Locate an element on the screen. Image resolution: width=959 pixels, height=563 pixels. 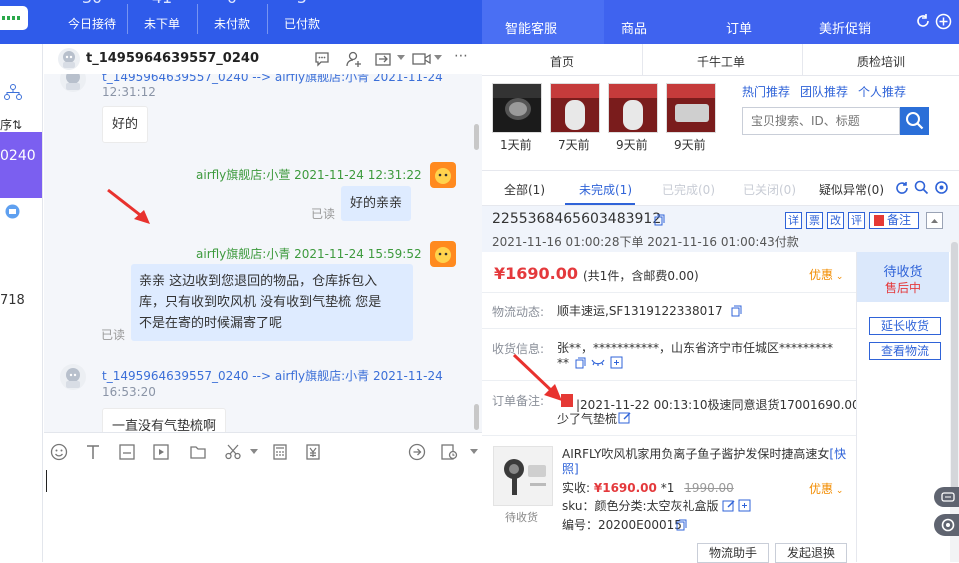
logistics-value: 顺丰速运,SF1319122338017 is located at coordinates (640, 311).